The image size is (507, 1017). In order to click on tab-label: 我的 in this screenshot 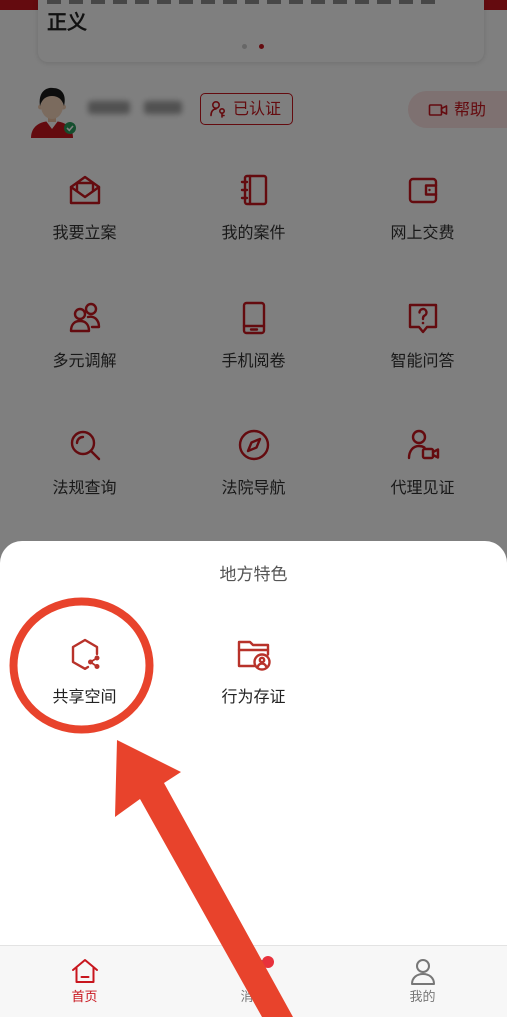, I will do `click(422, 997)`.